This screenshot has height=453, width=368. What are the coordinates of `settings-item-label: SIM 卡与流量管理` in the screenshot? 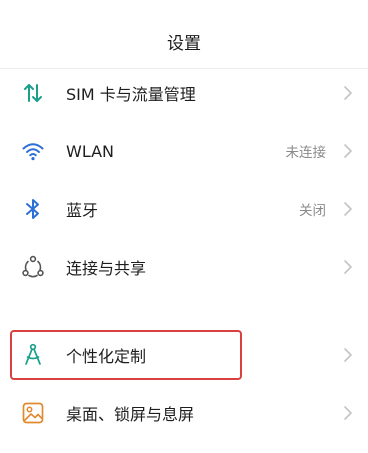 It's located at (131, 94).